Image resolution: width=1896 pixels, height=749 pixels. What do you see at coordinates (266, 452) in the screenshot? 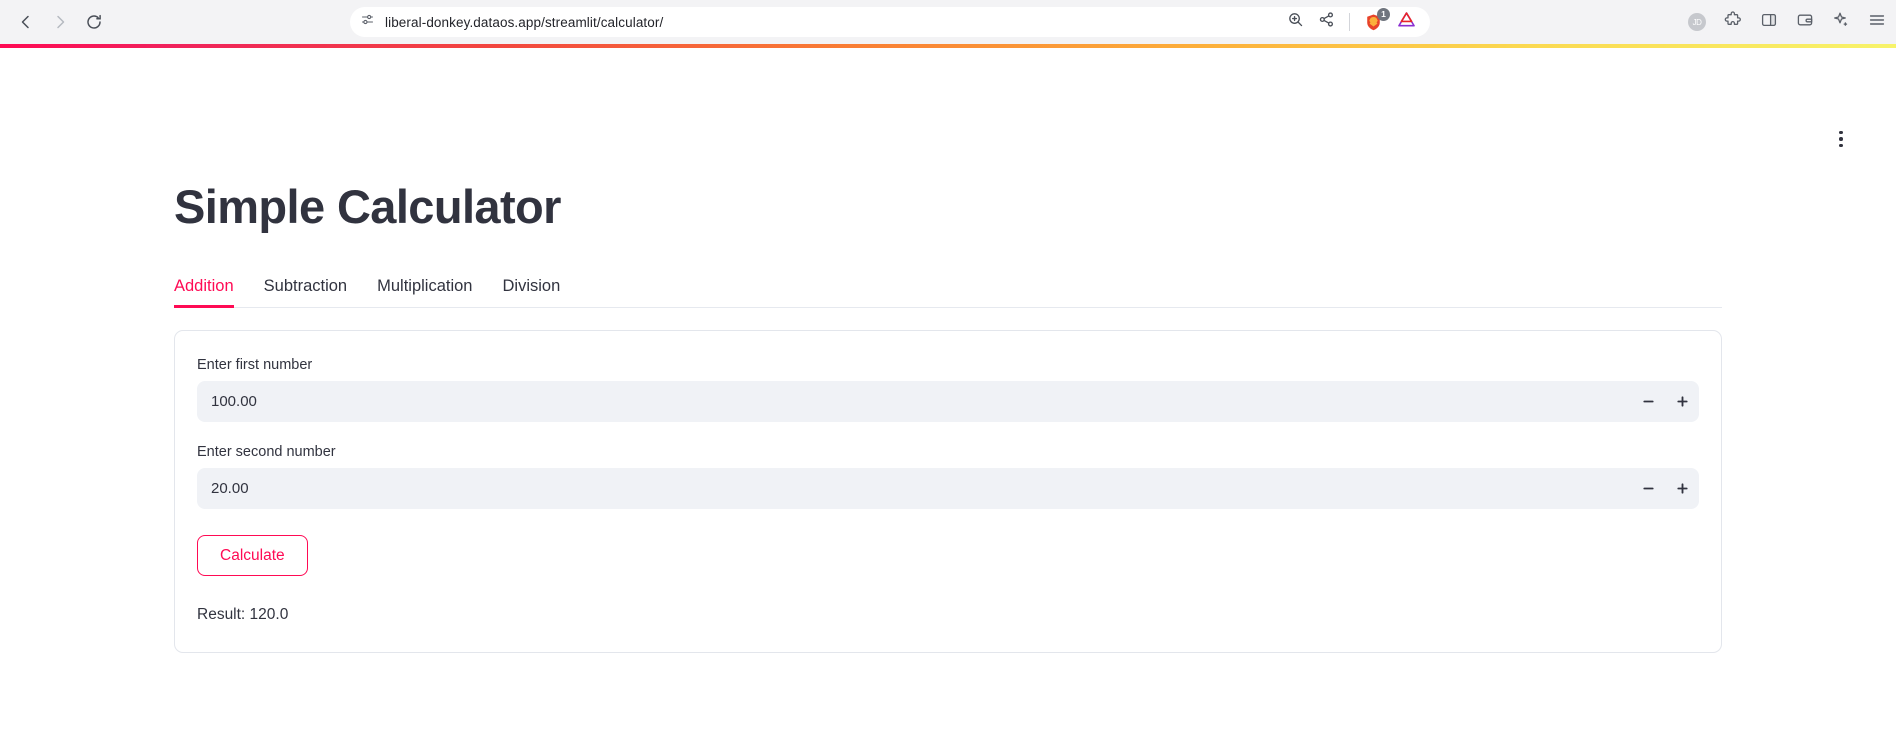
I see `second-number-label: Enter second number` at bounding box center [266, 452].